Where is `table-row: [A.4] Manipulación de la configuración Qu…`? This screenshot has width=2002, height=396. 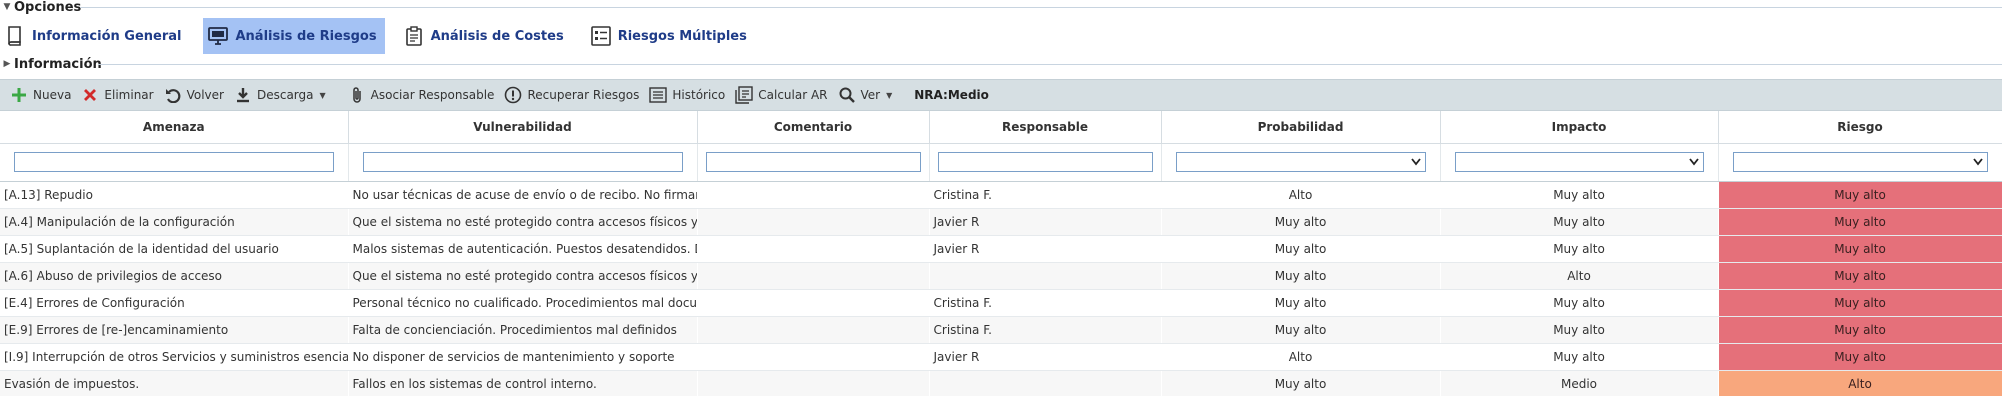
table-row: [A.4] Manipulación de la configuración Qu… is located at coordinates (1001, 222).